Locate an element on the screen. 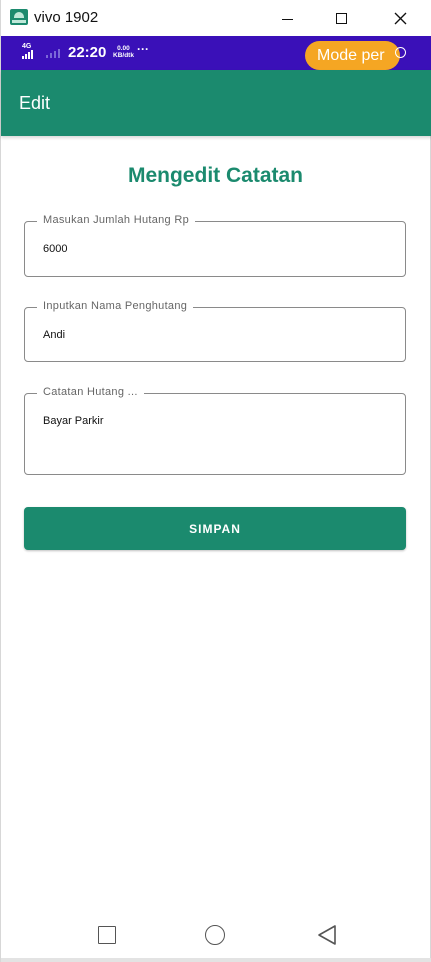  amount-value: 6000 is located at coordinates (55, 249).